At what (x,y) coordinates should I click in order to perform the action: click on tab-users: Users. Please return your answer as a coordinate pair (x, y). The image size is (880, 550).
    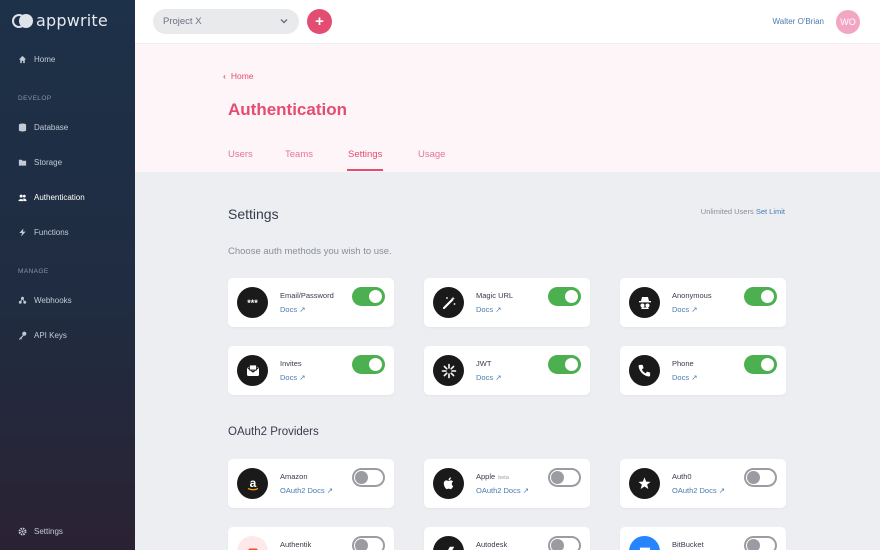
    Looking at the image, I should click on (240, 159).